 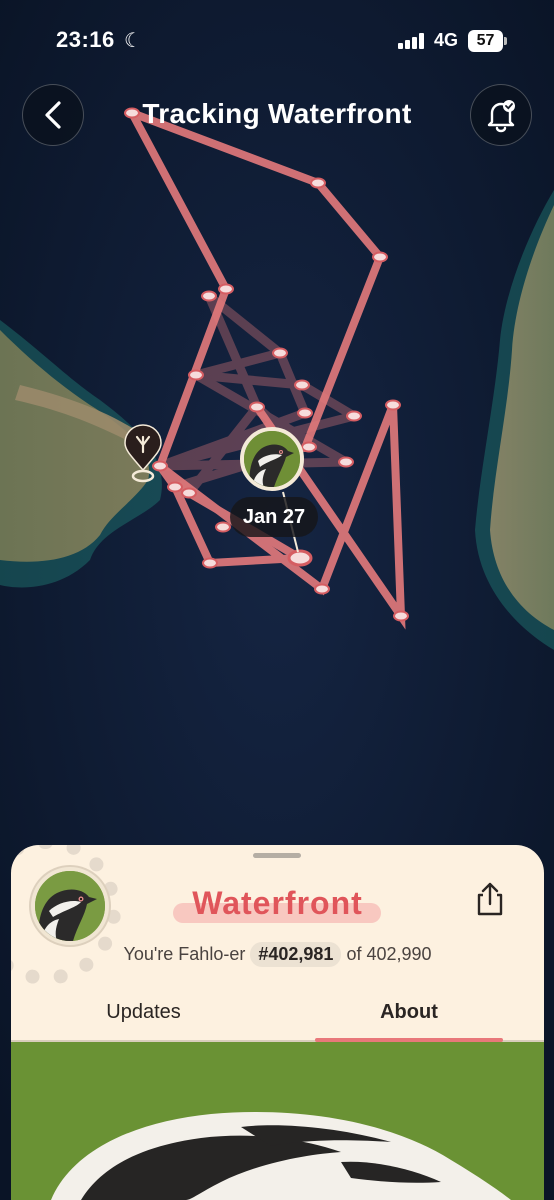 I want to click on date-label: Jan 27, so click(x=274, y=517).